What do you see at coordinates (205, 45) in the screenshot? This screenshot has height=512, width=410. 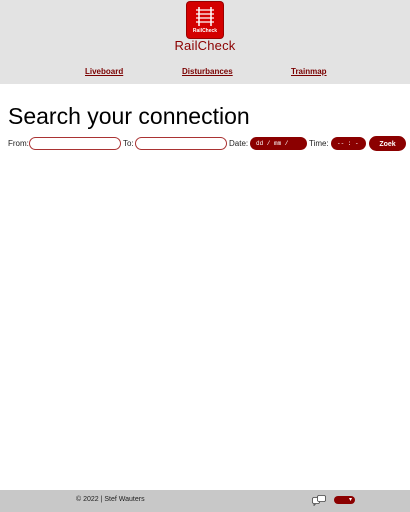 I see `brand-title: RailCheck` at bounding box center [205, 45].